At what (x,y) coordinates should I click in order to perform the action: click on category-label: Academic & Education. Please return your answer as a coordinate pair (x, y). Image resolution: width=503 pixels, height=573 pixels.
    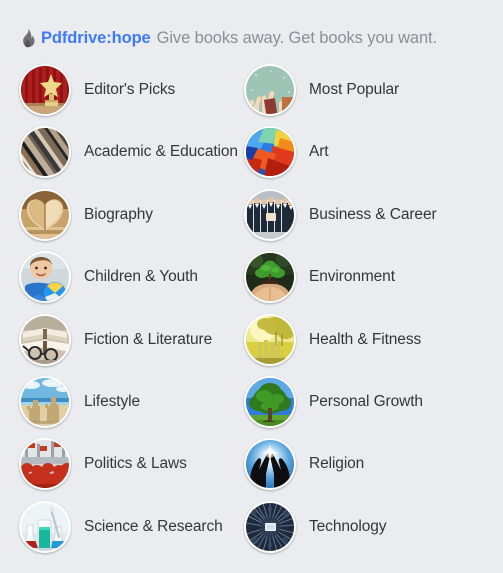
    Looking at the image, I should click on (161, 152).